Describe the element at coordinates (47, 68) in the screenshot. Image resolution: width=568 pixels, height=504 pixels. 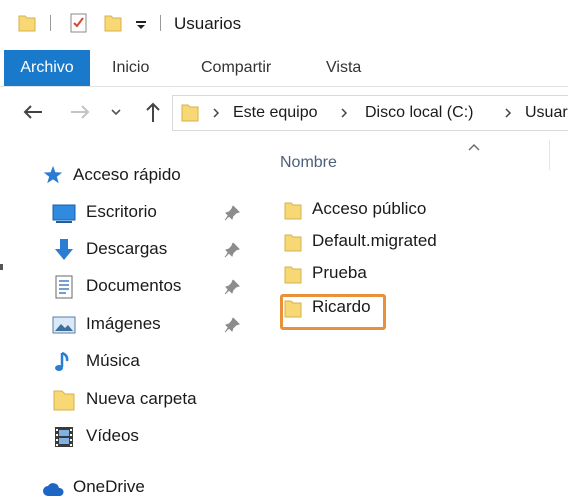
I see `tab-archivo: Archivo` at that location.